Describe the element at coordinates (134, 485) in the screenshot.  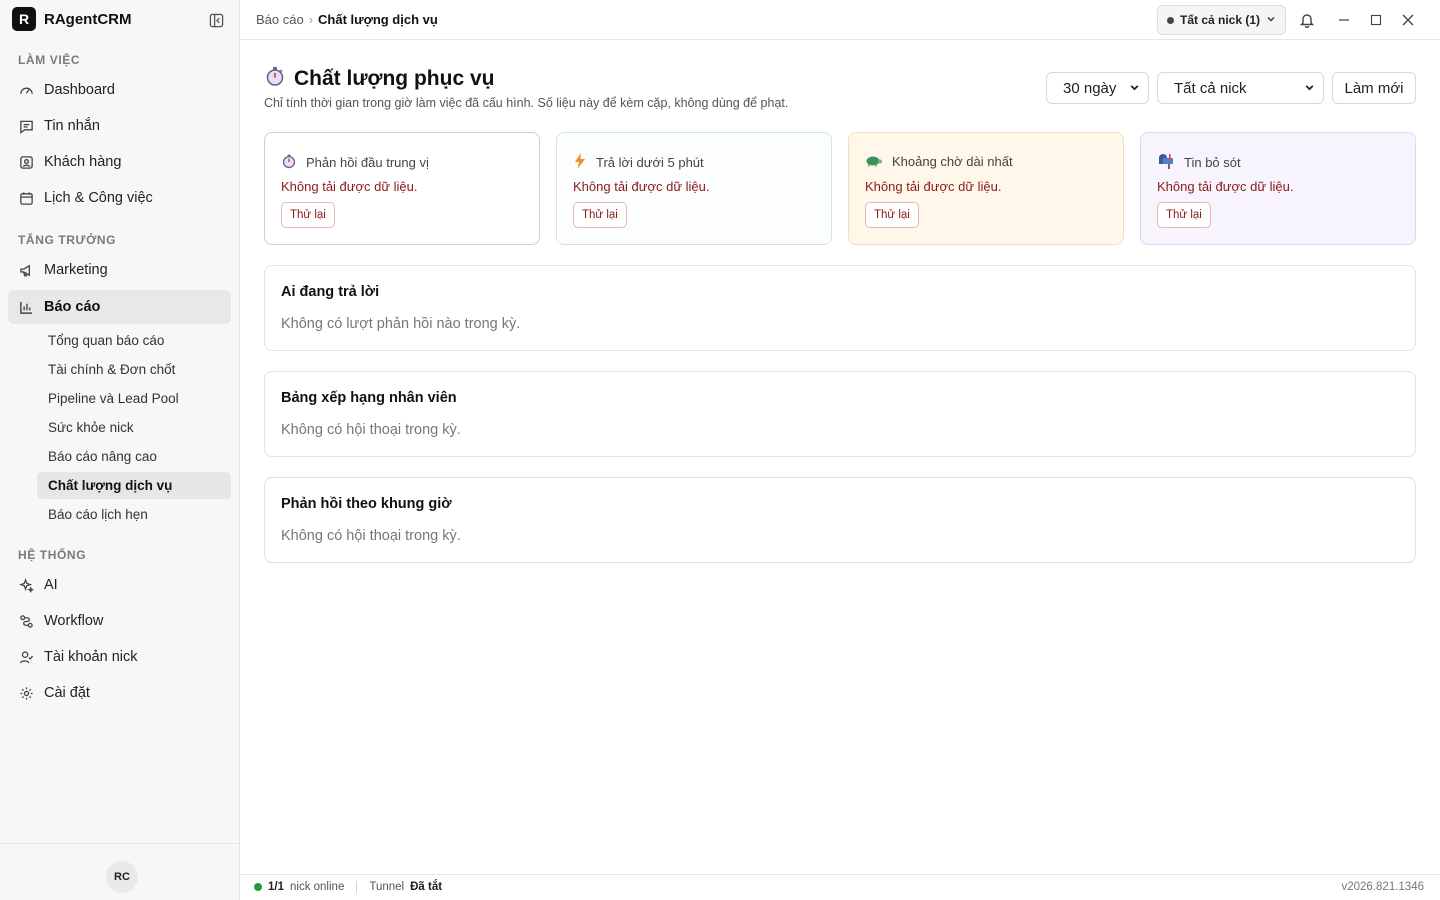
I see `sidebar-subitem-service-quality: Chất lượng dịch vụ` at that location.